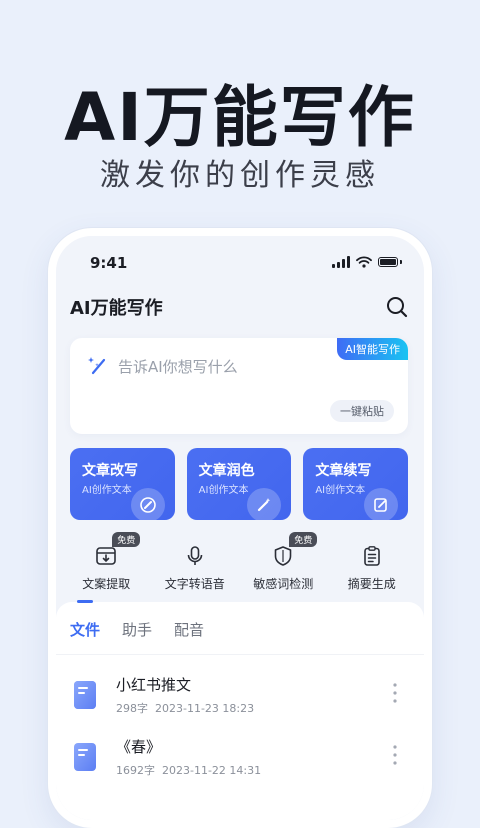 This screenshot has height=828, width=480. I want to click on feature-continue-card: 文章续写 AI创作文本, so click(356, 484).